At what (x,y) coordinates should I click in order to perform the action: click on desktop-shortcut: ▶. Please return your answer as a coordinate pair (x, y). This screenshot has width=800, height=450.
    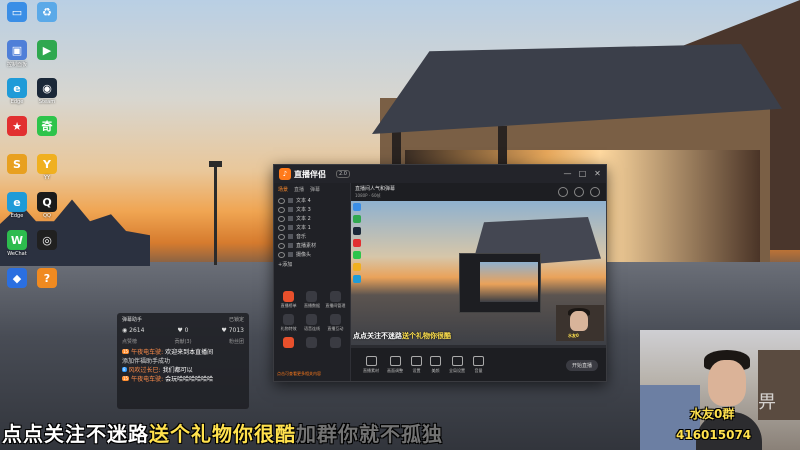
    Looking at the image, I should click on (47, 50).